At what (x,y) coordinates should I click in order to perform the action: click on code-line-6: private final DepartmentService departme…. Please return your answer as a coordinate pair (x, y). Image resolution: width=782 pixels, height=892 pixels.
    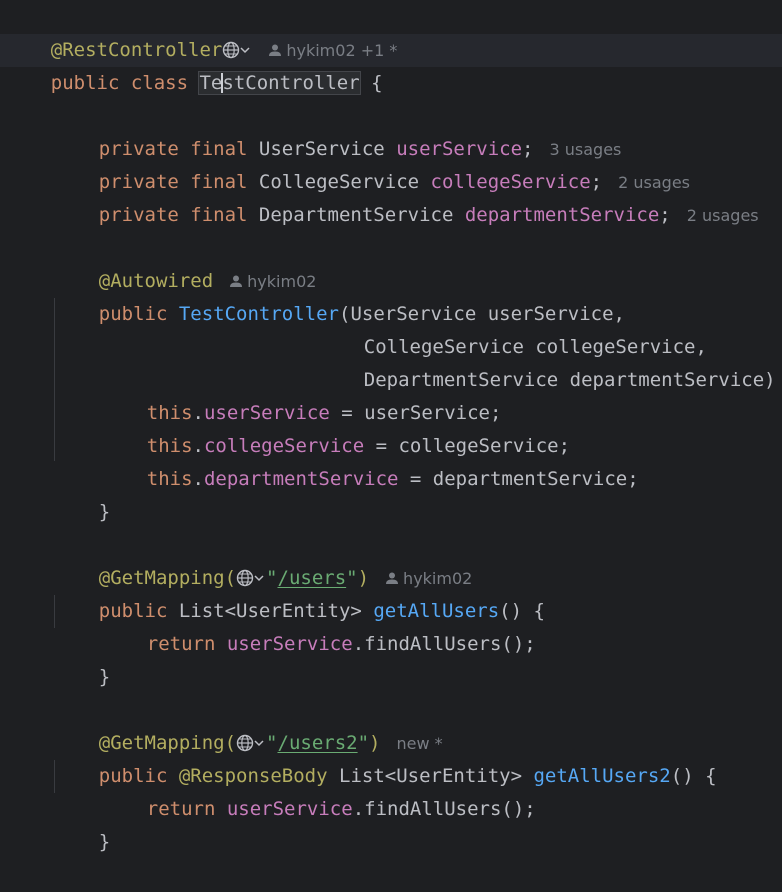
    Looking at the image, I should click on (406, 196).